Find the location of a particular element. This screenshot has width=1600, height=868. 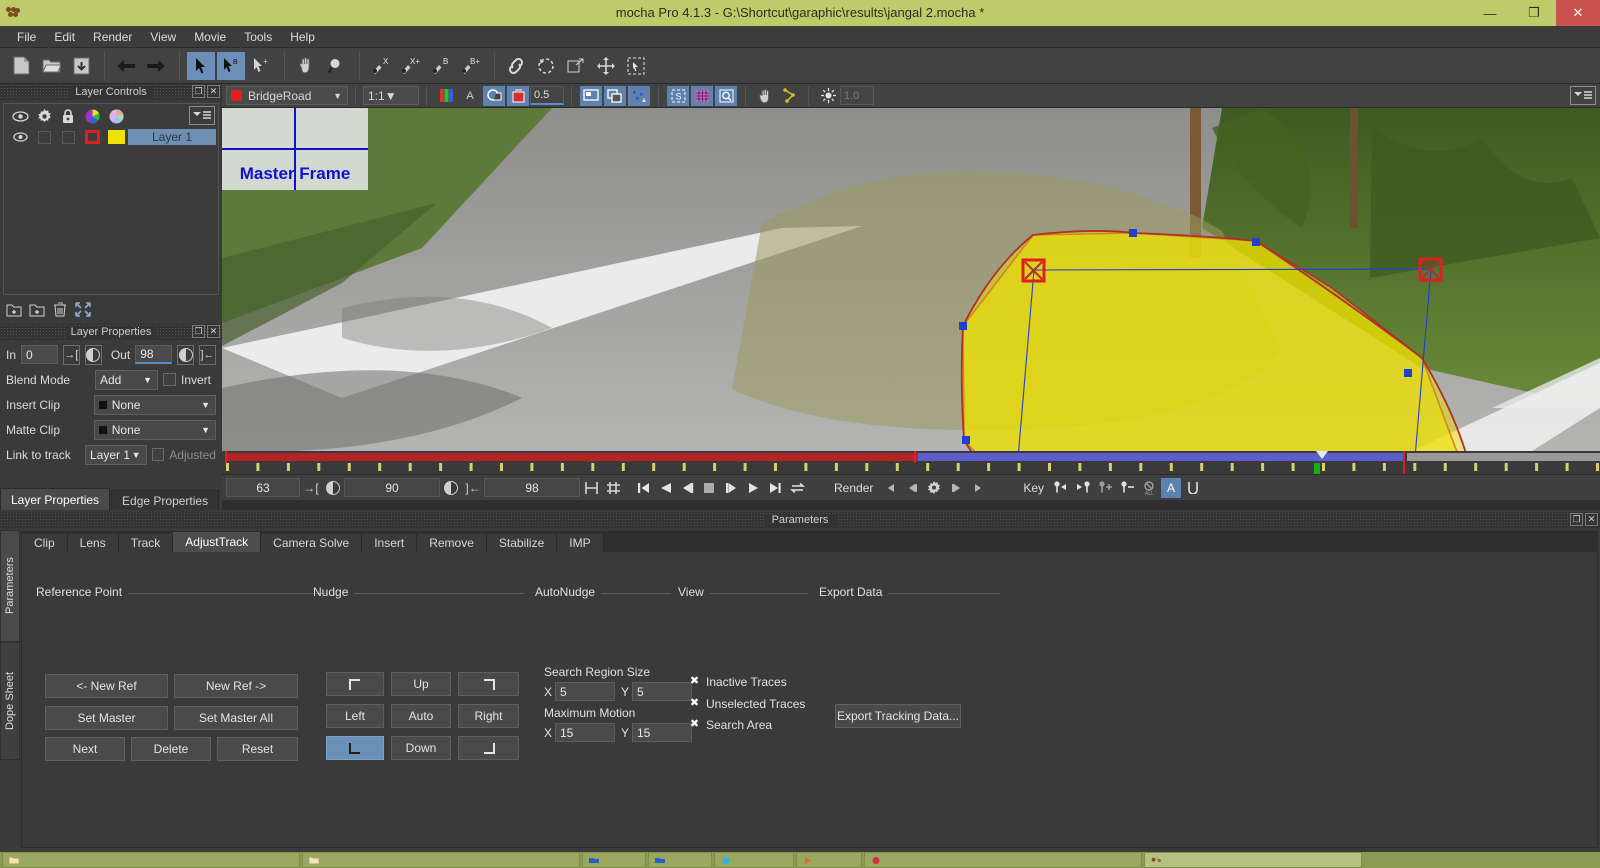

step-back-icon is located at coordinates (687, 488).